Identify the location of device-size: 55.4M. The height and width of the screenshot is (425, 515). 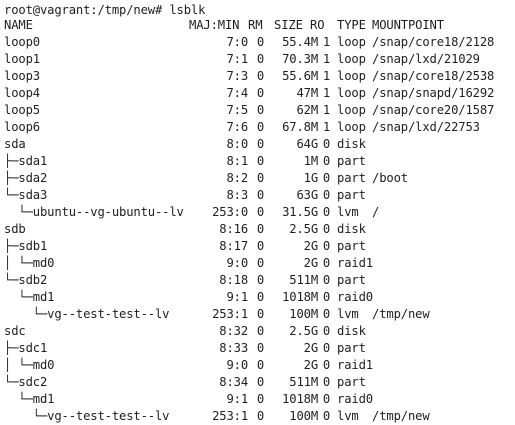
(300, 42).